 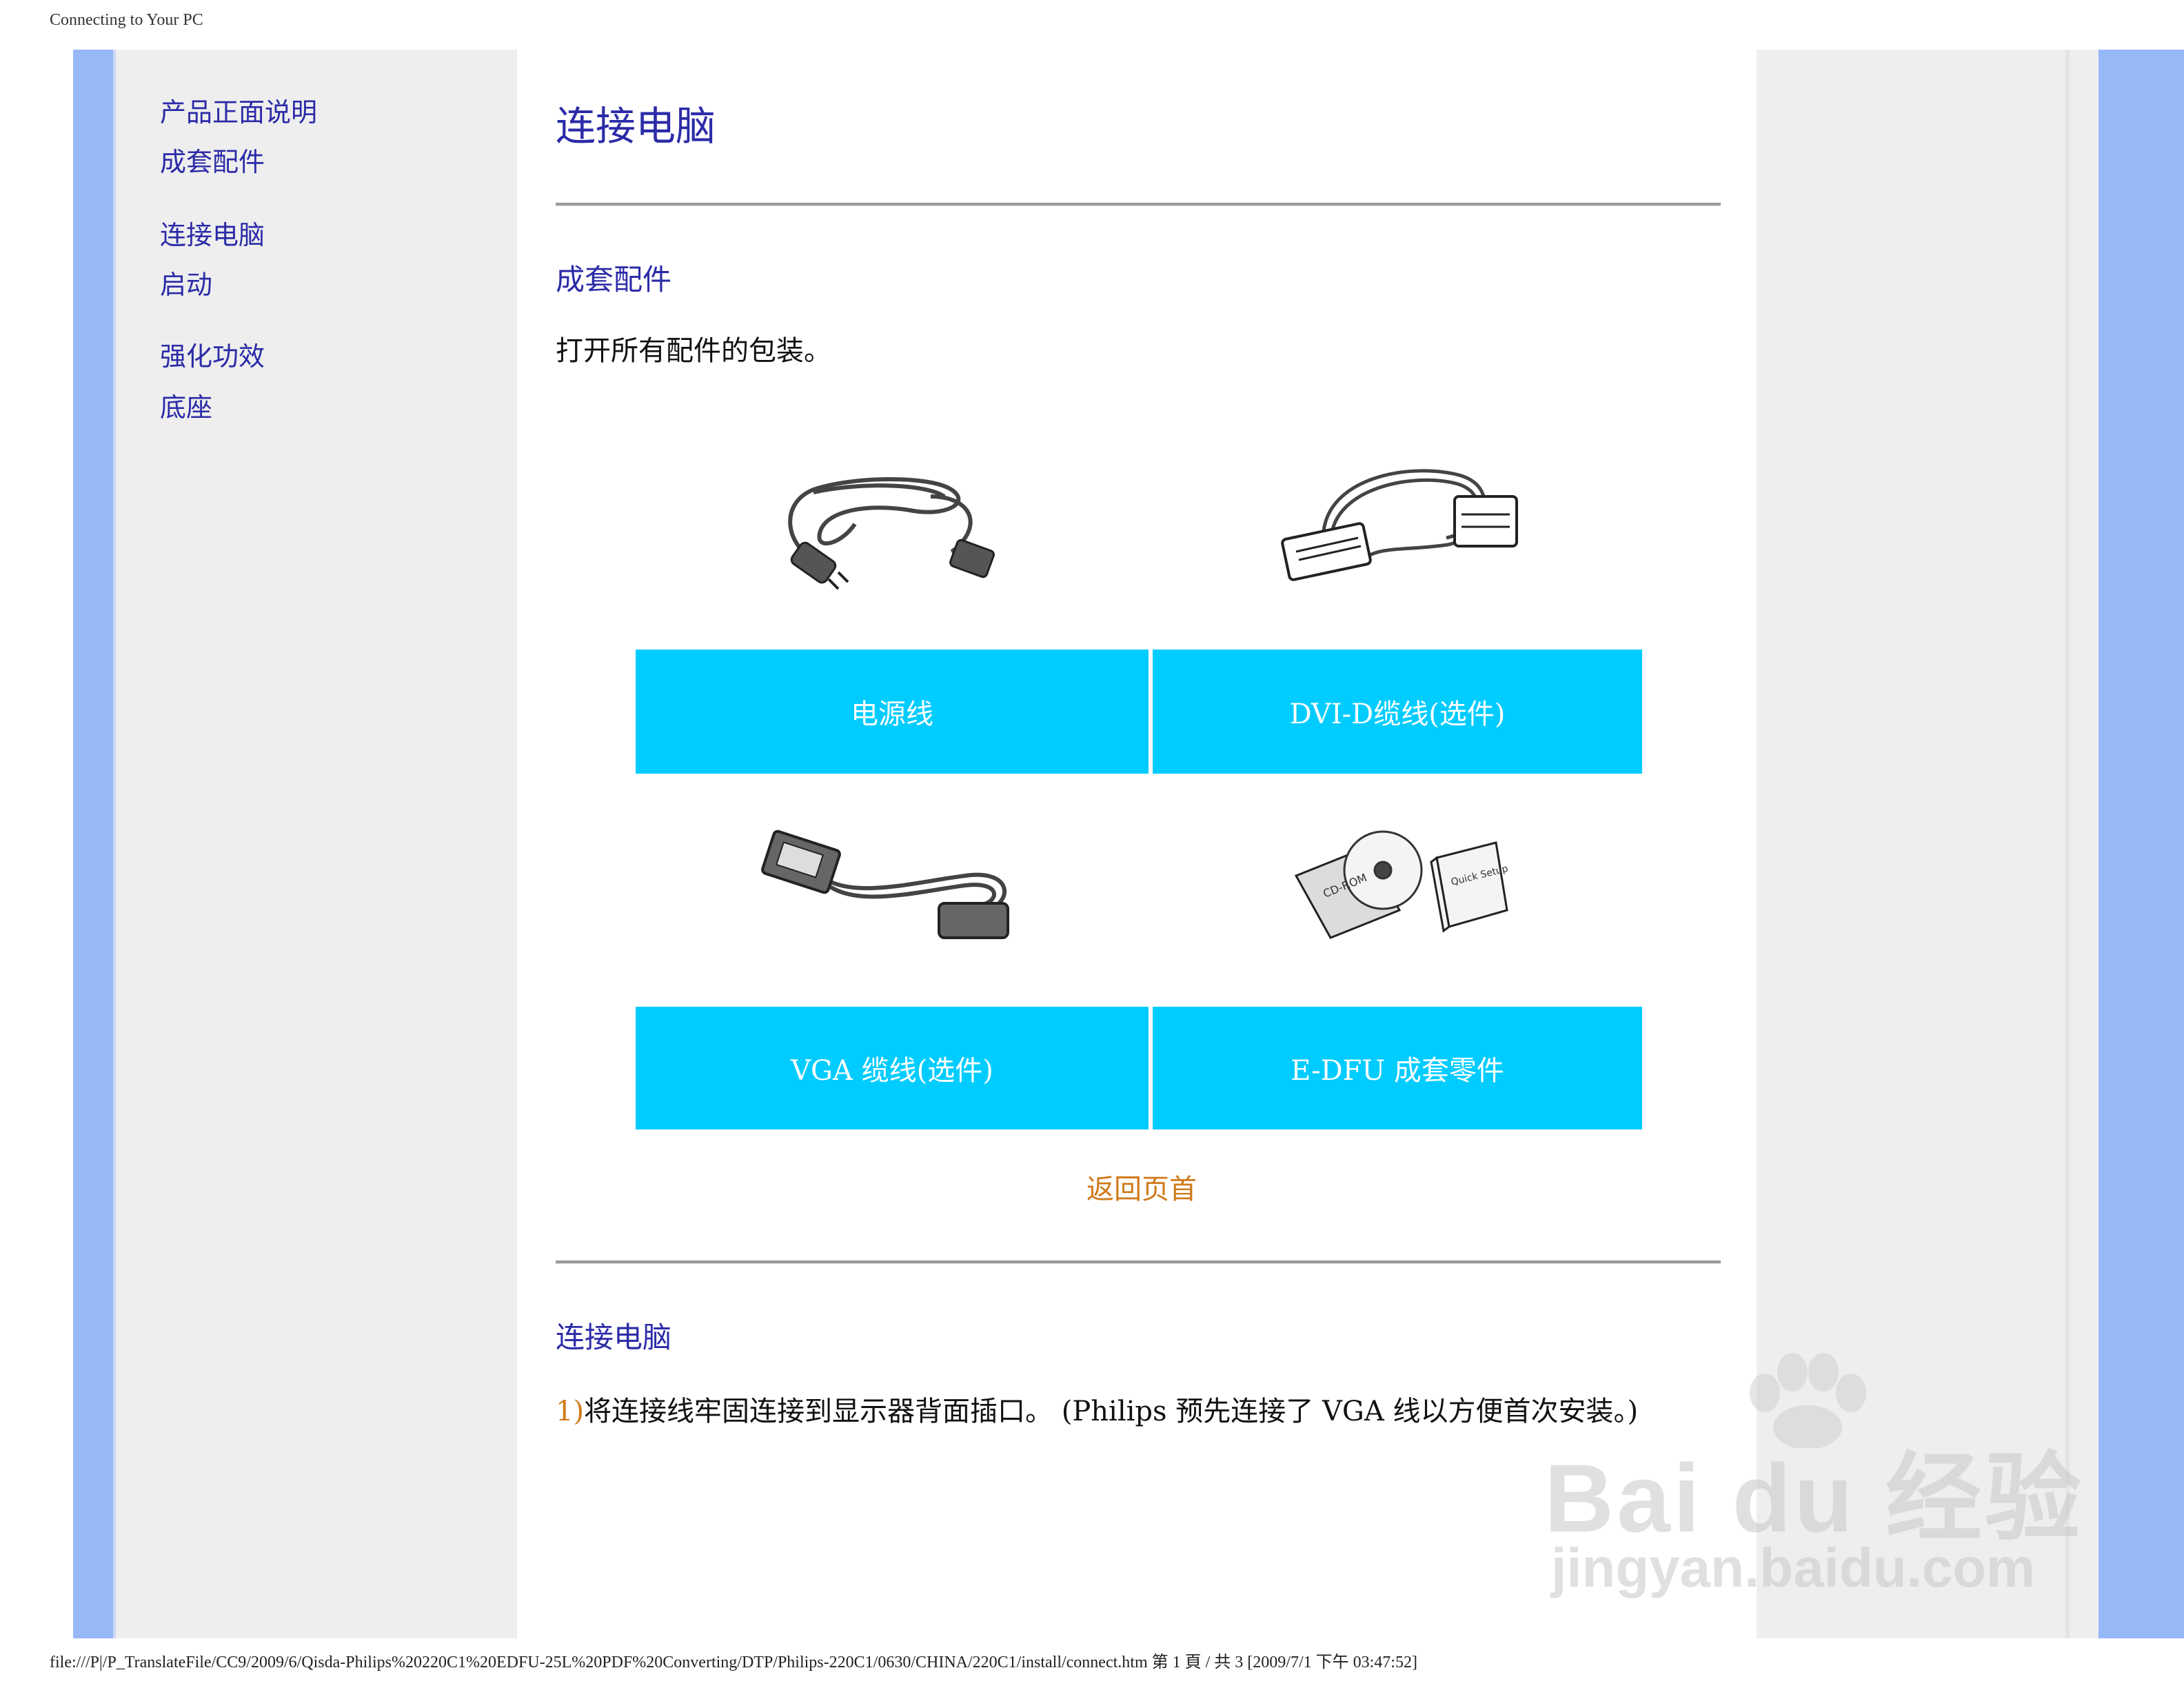 I want to click on page-title: 连接电脑, so click(x=636, y=127).